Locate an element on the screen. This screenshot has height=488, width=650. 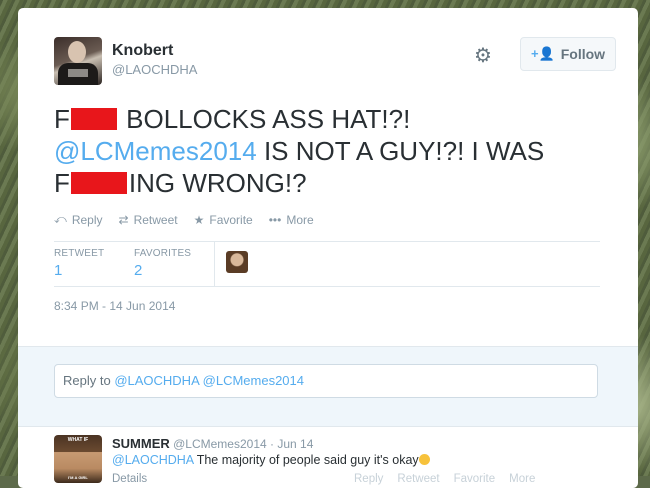
retweet-label: Retweet is located at coordinates (155, 219).